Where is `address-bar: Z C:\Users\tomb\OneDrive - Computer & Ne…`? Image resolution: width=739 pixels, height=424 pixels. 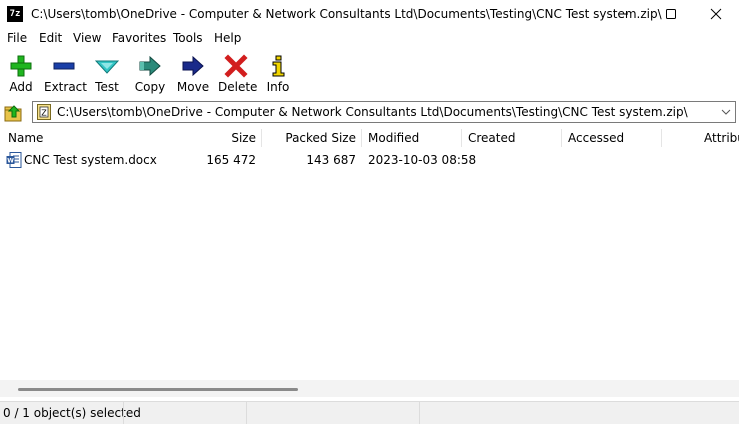
address-bar: Z C:\Users\tomb\OneDrive - Computer & Ne… is located at coordinates (384, 112).